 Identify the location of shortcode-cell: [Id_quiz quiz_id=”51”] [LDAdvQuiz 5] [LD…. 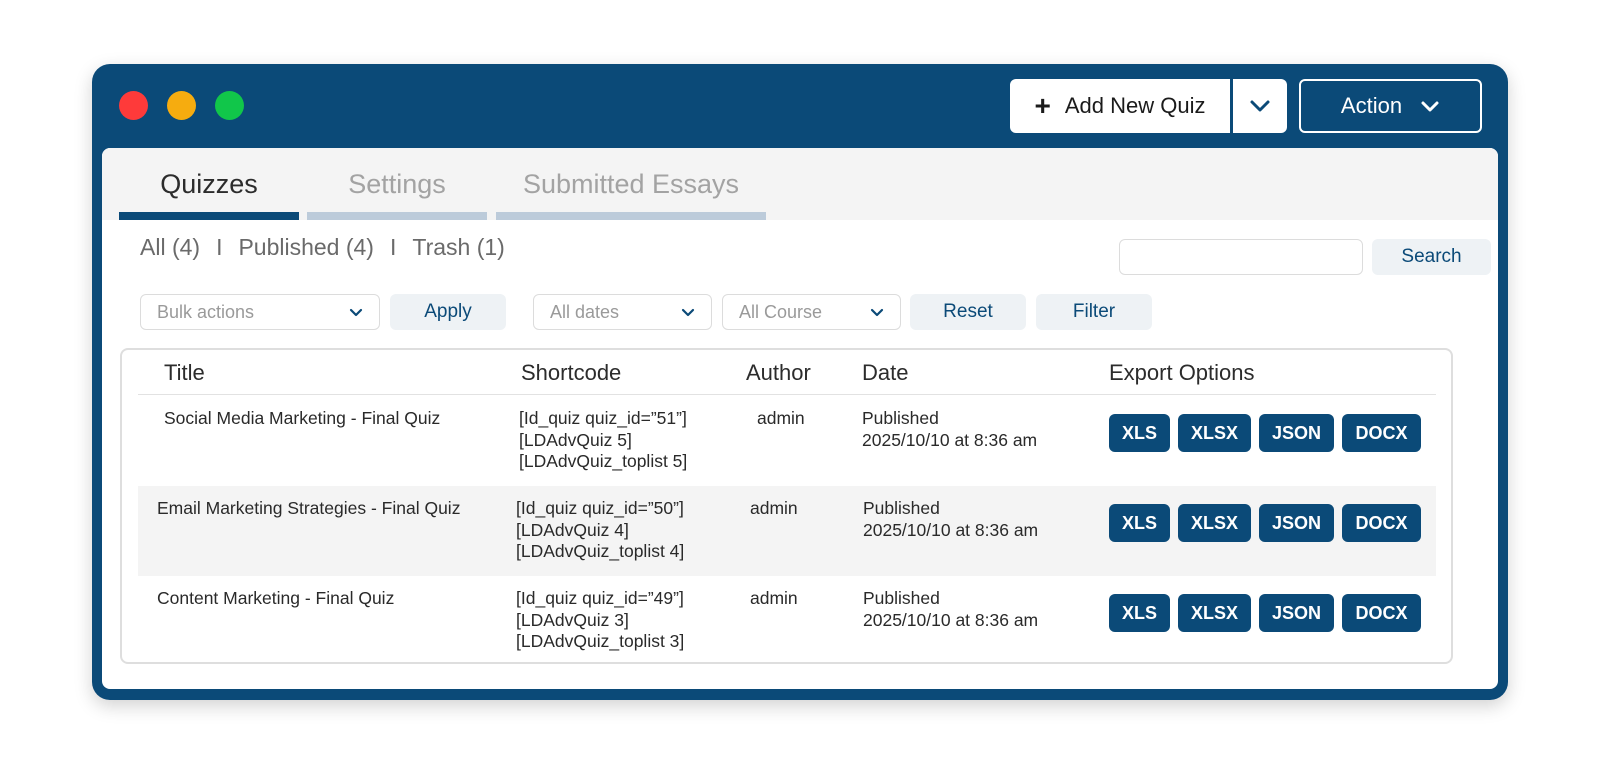
(603, 440).